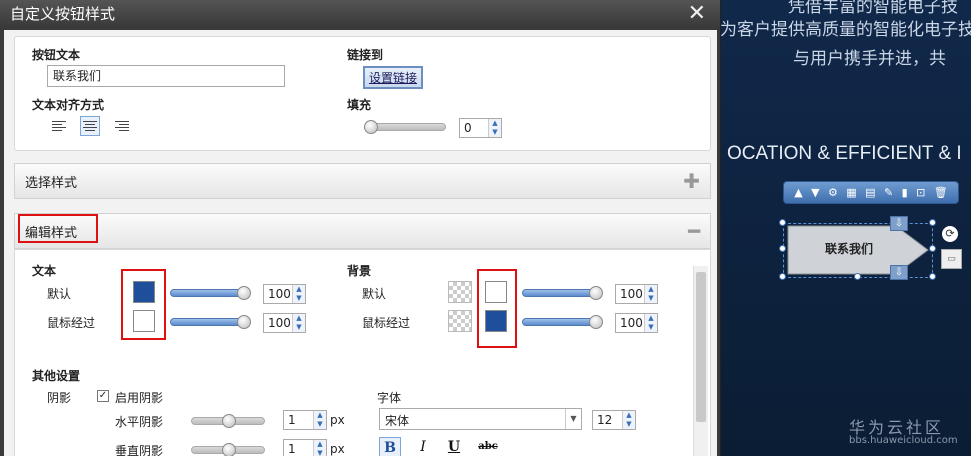 The width and height of the screenshot is (971, 456). Describe the element at coordinates (815, 192) in the screenshot. I see `move-down-icon: ▼` at that location.